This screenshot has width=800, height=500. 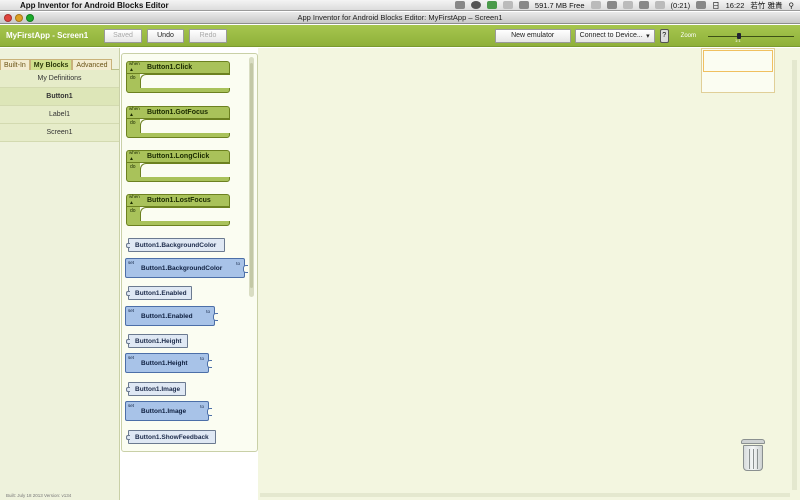 I want to click on sidebar-item-button1: Button1, so click(x=59, y=97).